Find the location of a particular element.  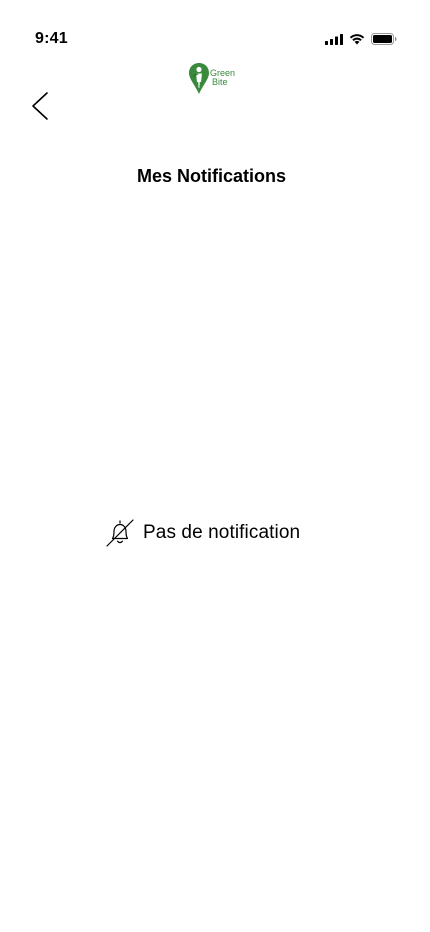

page-title: Mes Notifications is located at coordinates (211, 176).